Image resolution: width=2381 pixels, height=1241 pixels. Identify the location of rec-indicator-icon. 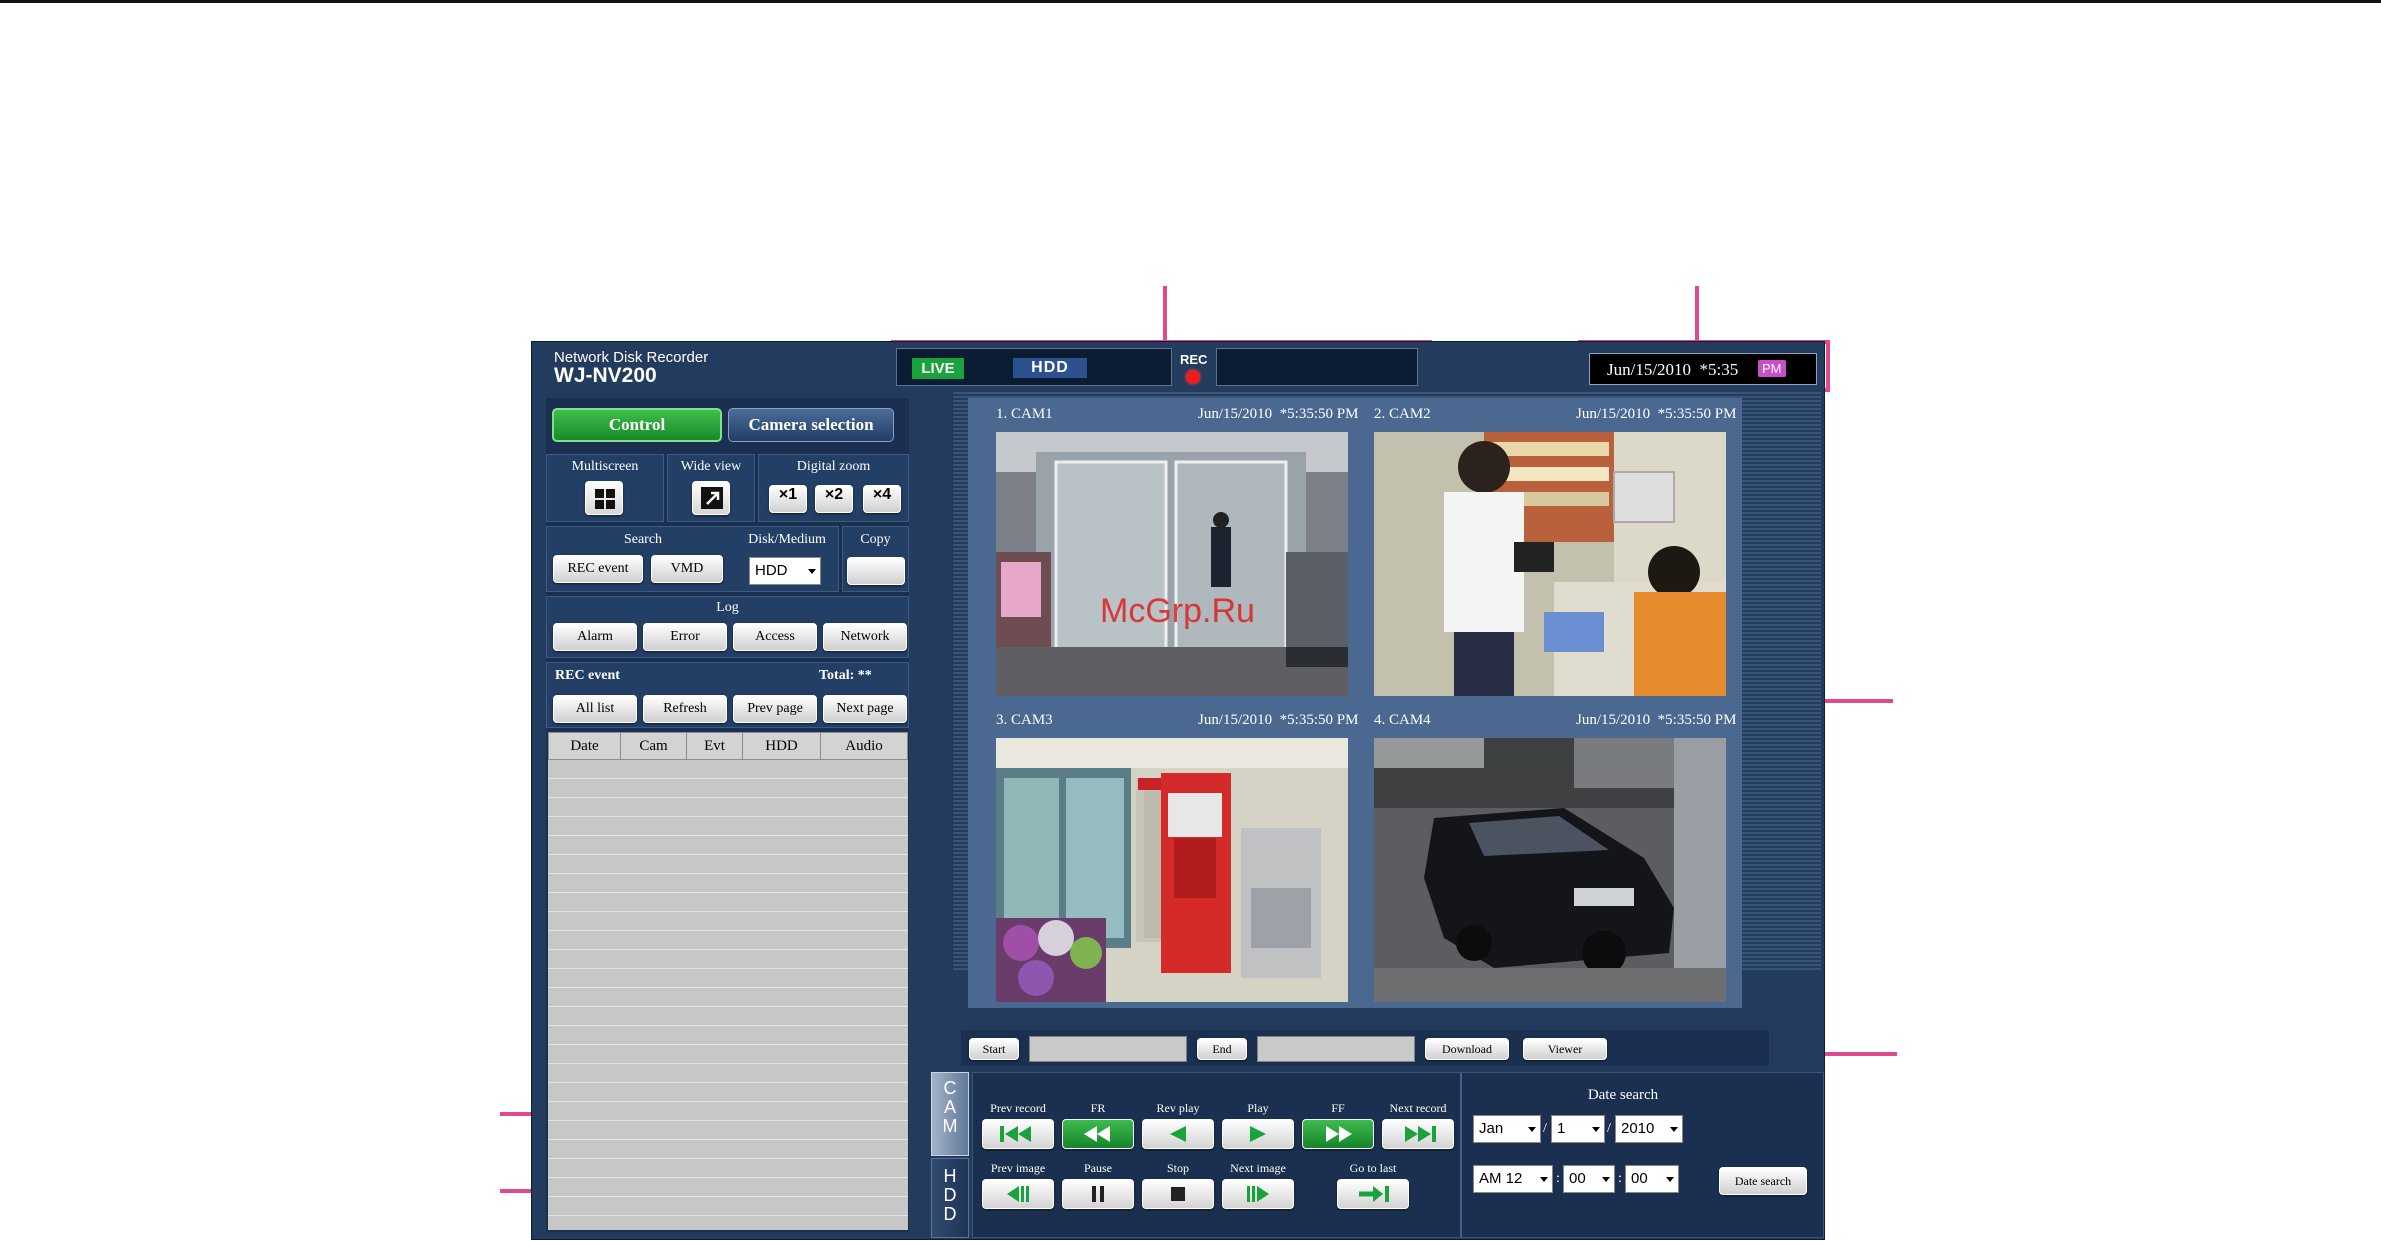
(1193, 377).